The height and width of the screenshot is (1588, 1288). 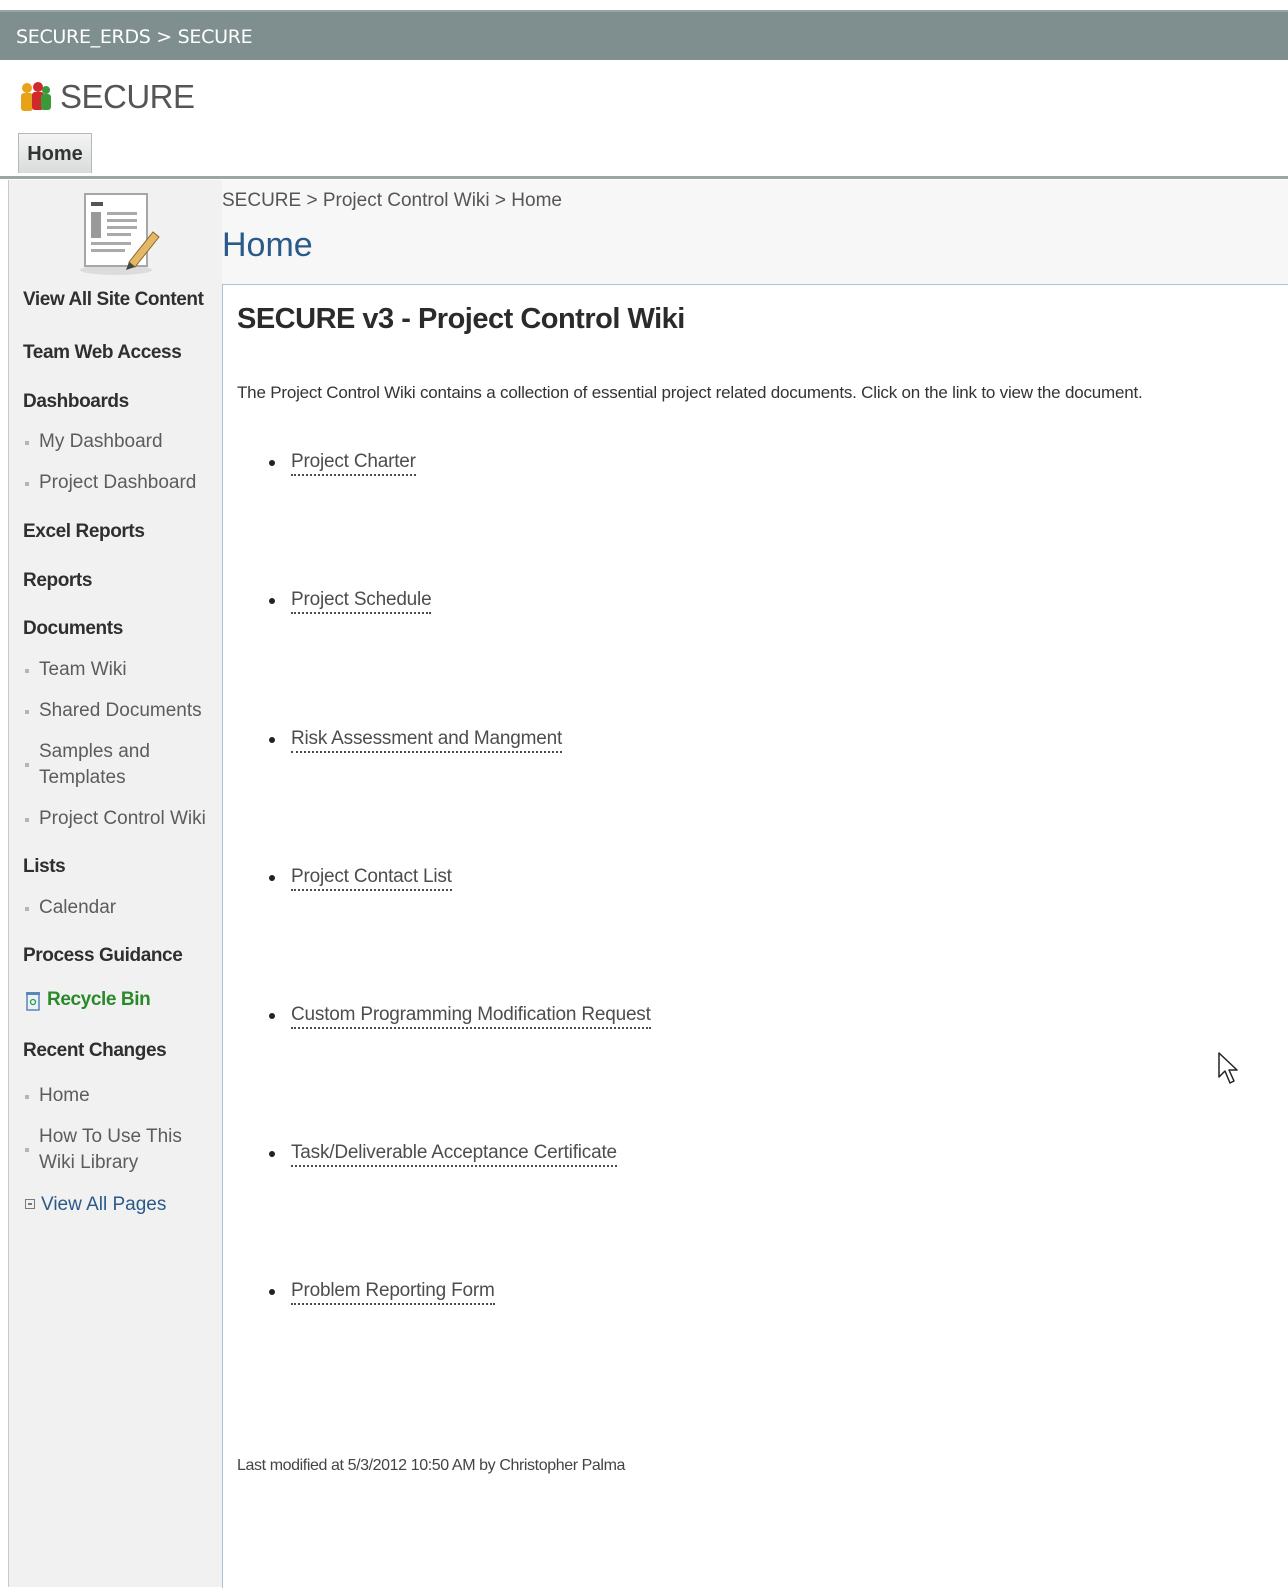 I want to click on sharepoint-people-icon, so click(x=36, y=96).